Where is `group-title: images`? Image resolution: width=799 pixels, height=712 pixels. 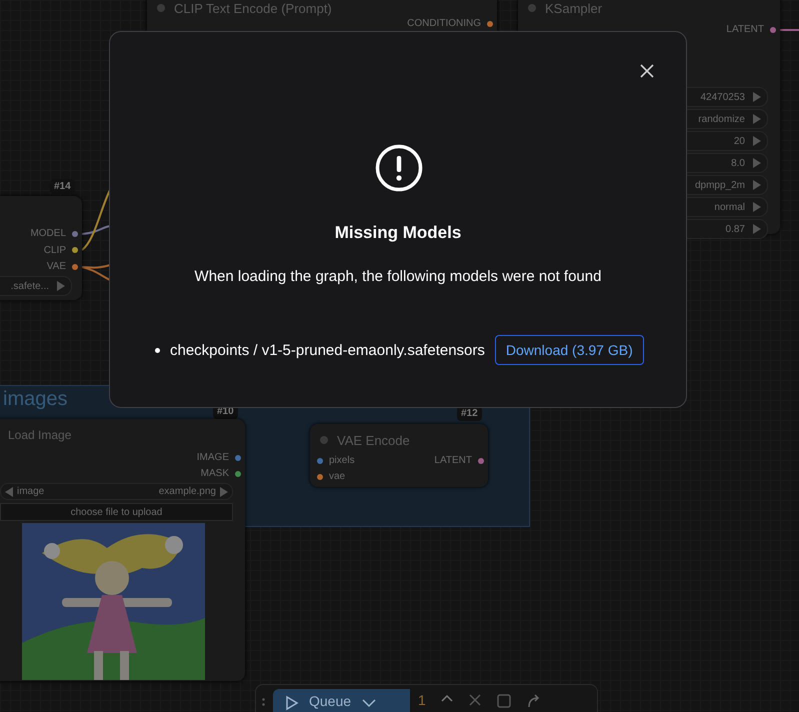
group-title: images is located at coordinates (35, 399).